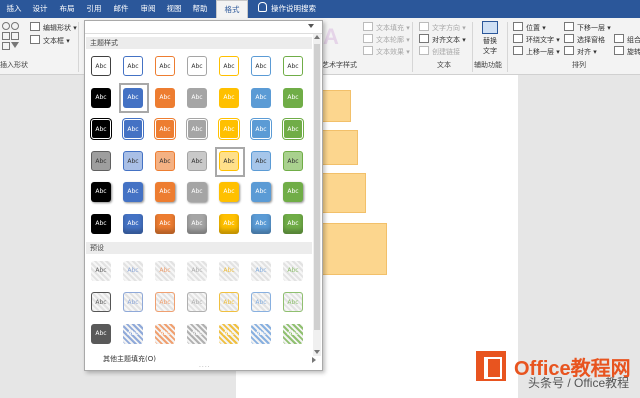 The width and height of the screenshot is (640, 398). Describe the element at coordinates (317, 187) in the screenshot. I see `scrollbar-thumb` at that location.